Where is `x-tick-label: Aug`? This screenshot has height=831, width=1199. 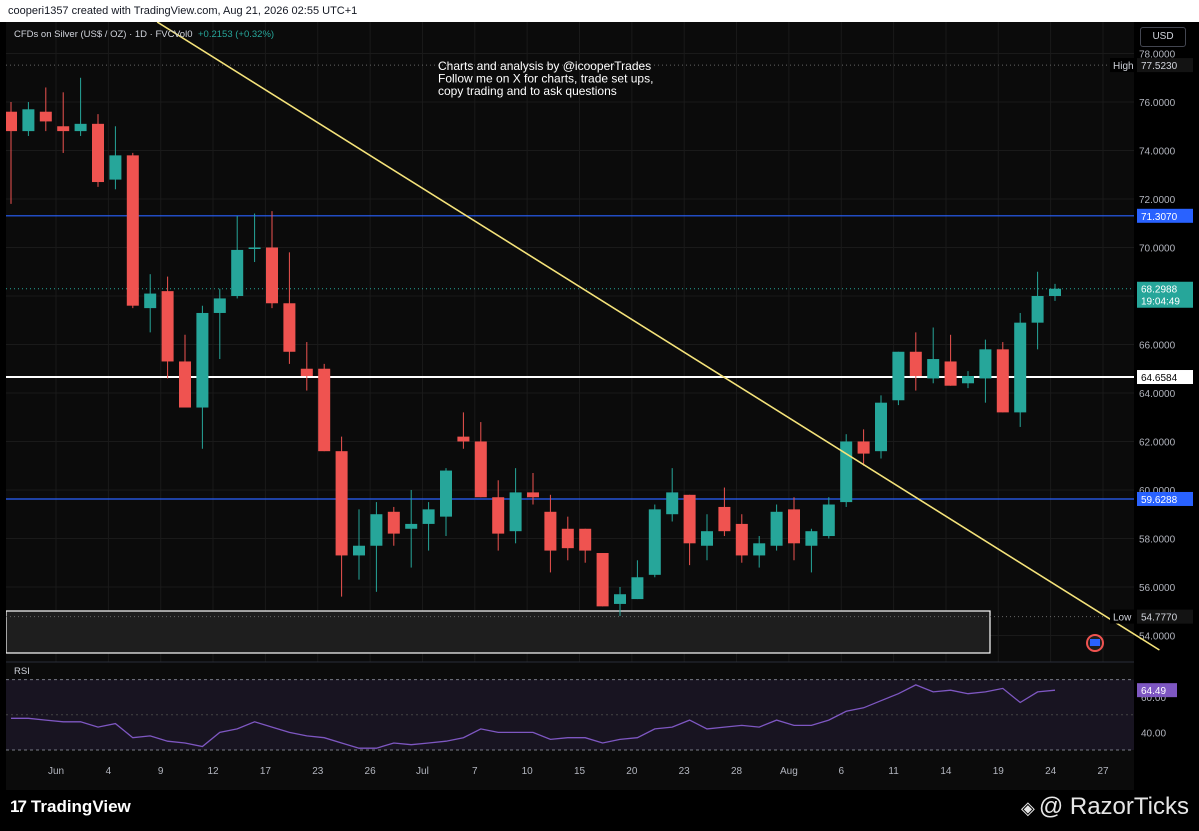 x-tick-label: Aug is located at coordinates (789, 771).